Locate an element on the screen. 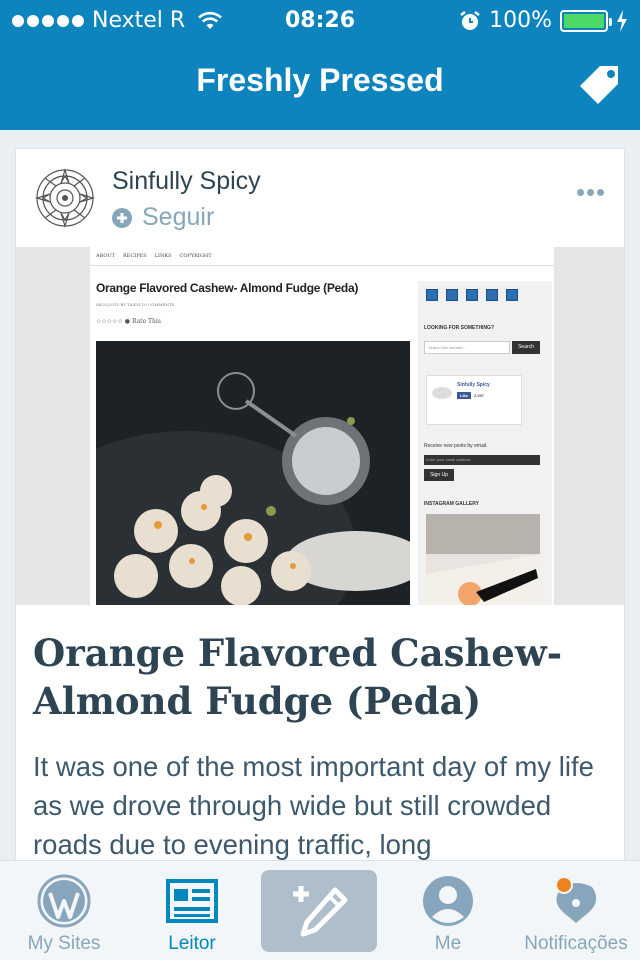 Image resolution: width=640 pixels, height=960 pixels. blog-logo-icon is located at coordinates (442, 393).